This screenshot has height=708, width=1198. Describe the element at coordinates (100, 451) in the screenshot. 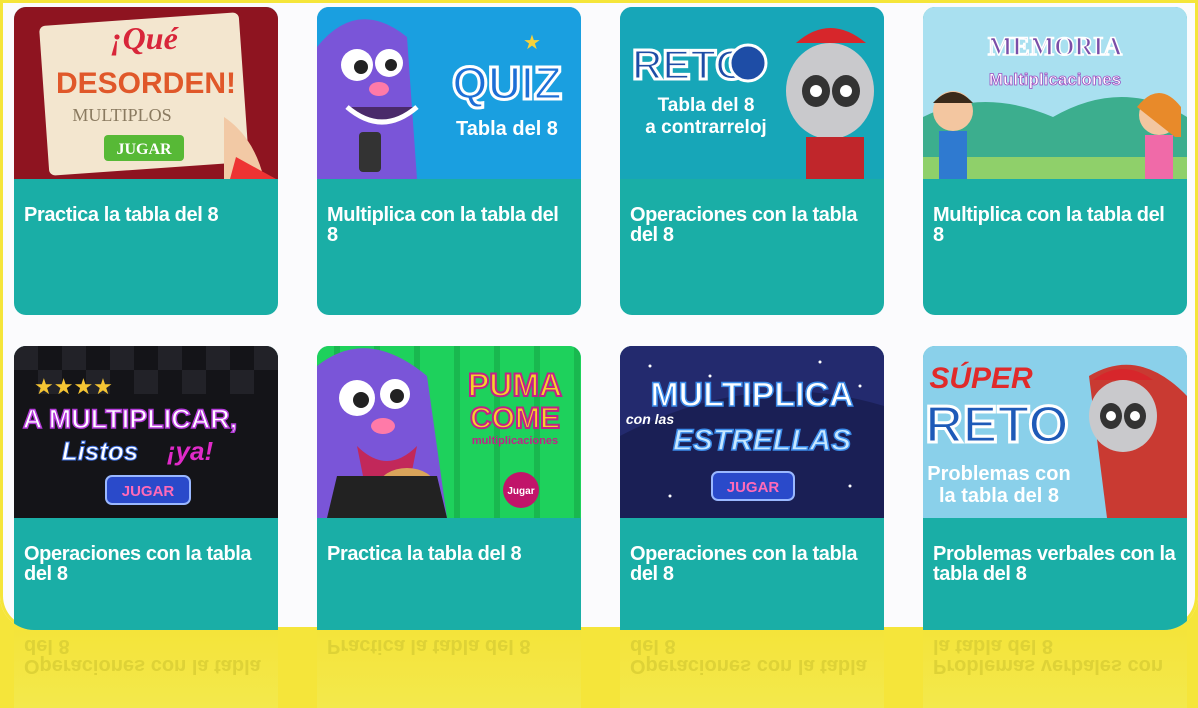

I see `svg-text: Listos` at that location.